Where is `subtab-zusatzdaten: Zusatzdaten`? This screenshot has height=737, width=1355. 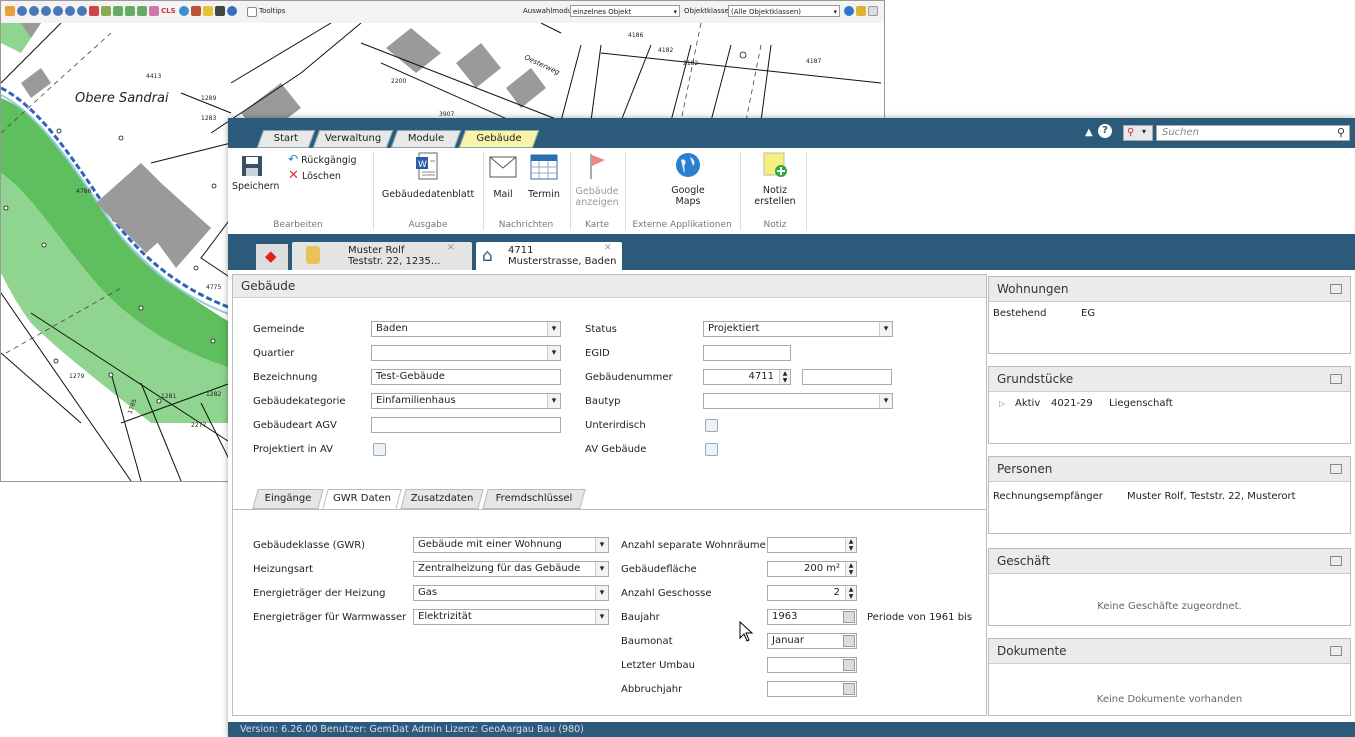 subtab-zusatzdaten: Zusatzdaten is located at coordinates (442, 499).